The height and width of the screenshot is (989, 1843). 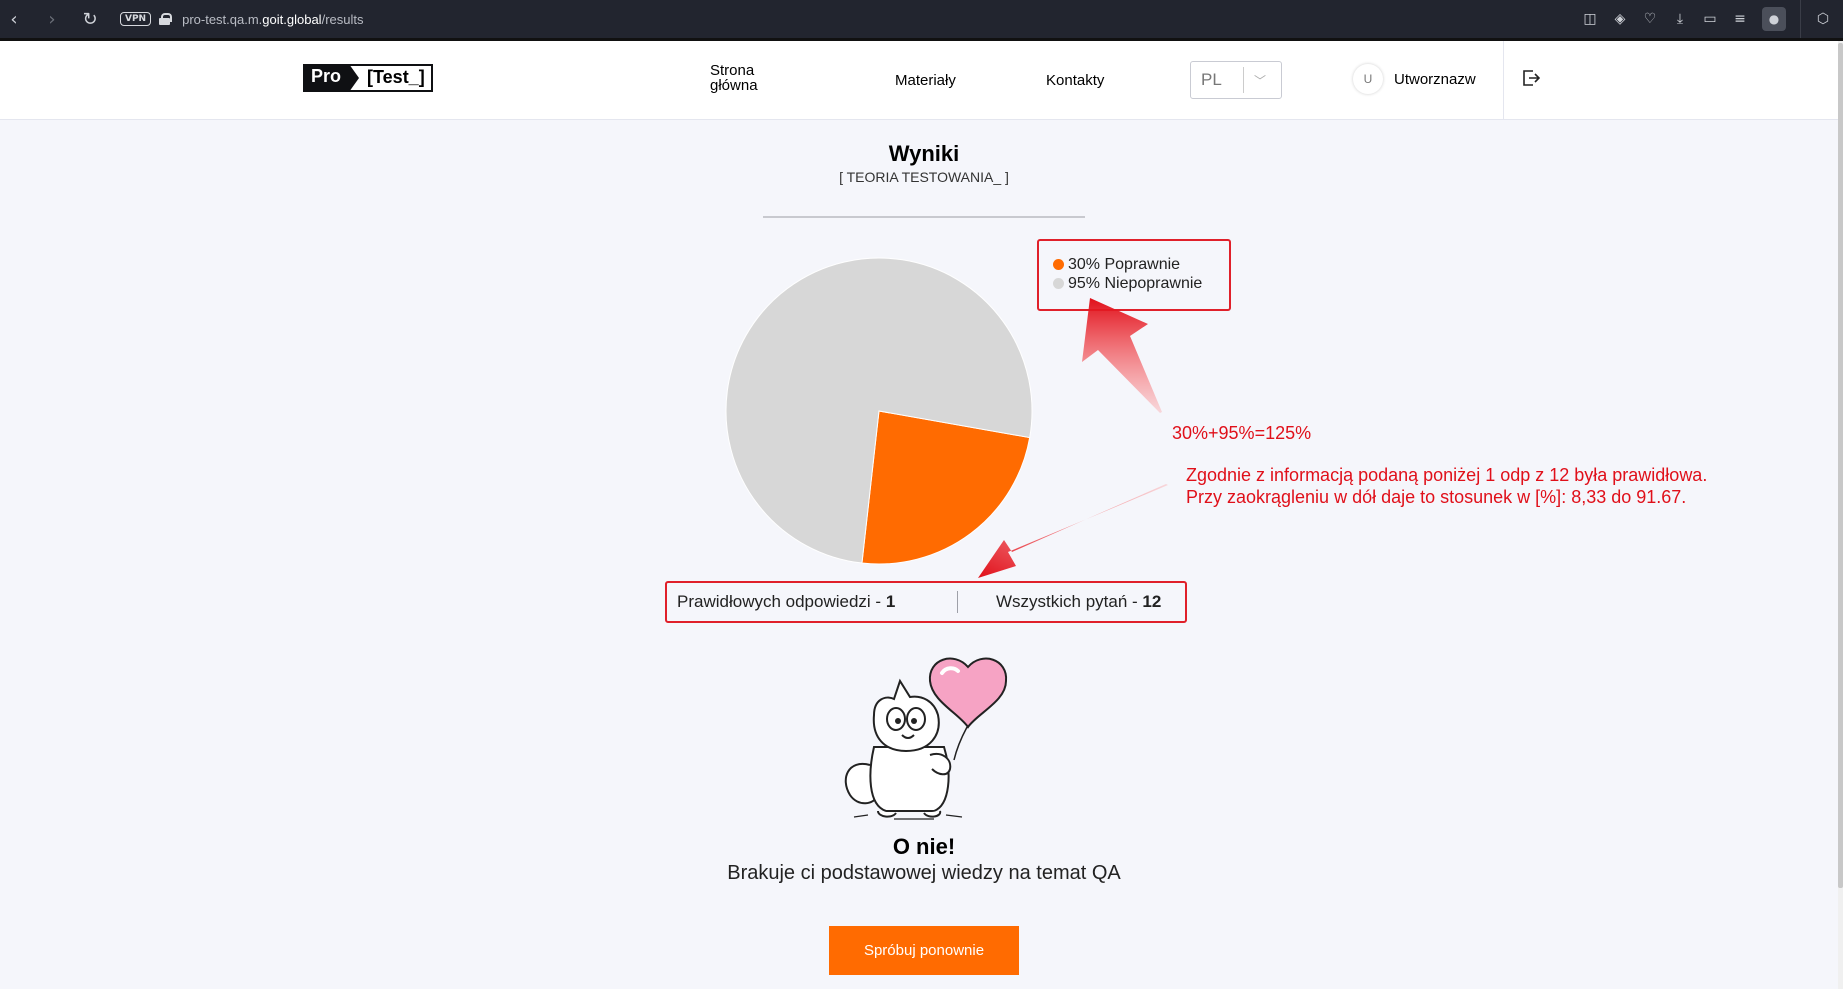 What do you see at coordinates (924, 846) in the screenshot?
I see `failure-heading: O nie!` at bounding box center [924, 846].